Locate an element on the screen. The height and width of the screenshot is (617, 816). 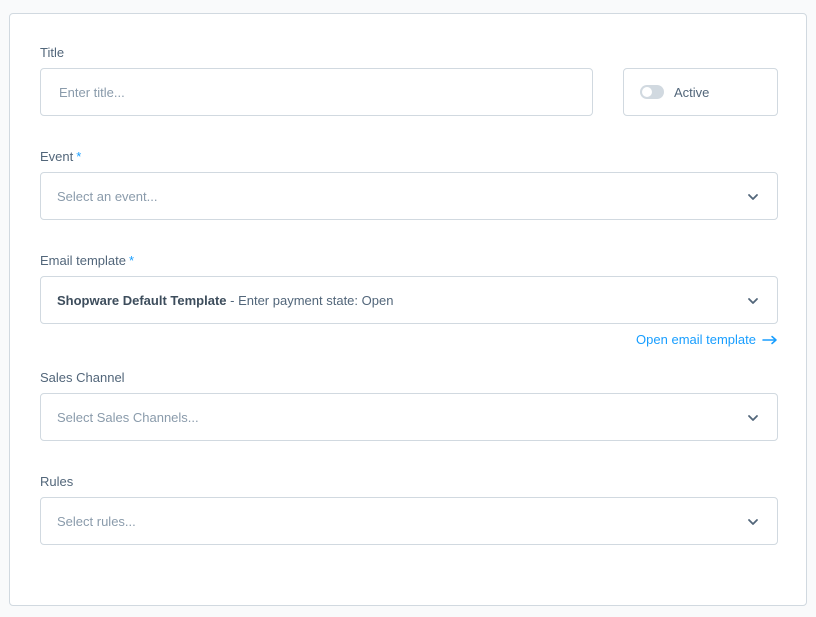
title-input is located at coordinates (316, 92).